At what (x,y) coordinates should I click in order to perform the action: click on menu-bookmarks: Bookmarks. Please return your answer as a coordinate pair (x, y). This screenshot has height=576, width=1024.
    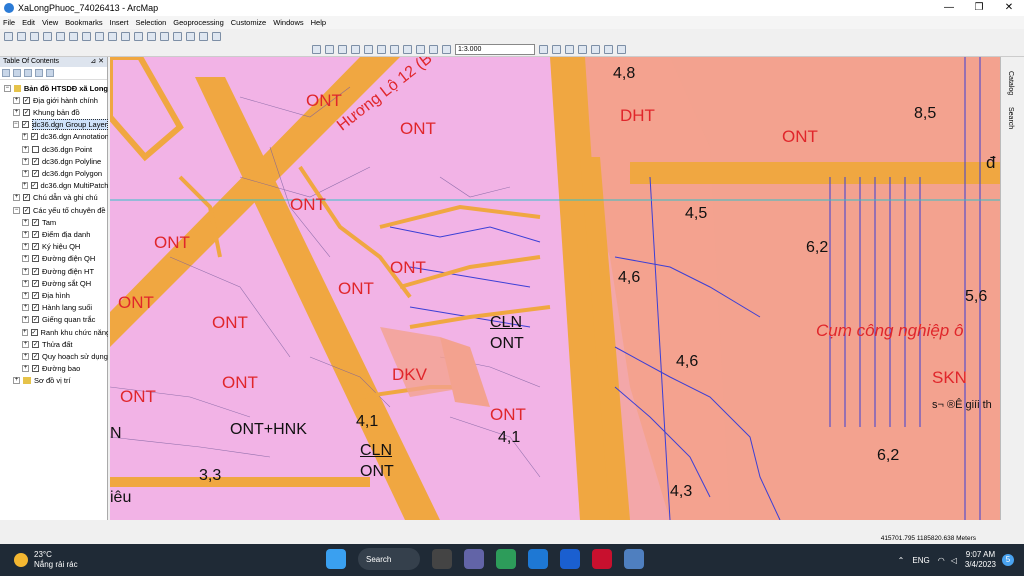
    Looking at the image, I should click on (84, 22).